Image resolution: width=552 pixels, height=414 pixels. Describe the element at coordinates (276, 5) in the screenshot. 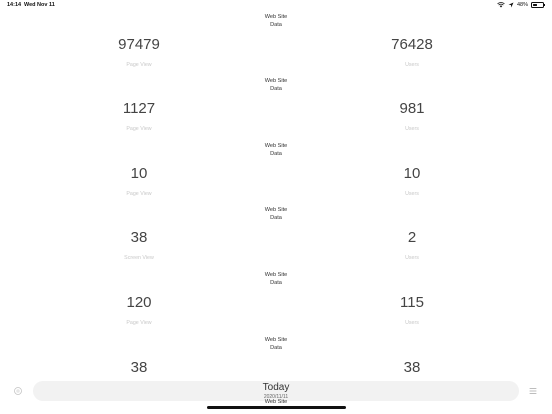

I see `status-bar: 14:14 Wed Nov 11 48%` at that location.